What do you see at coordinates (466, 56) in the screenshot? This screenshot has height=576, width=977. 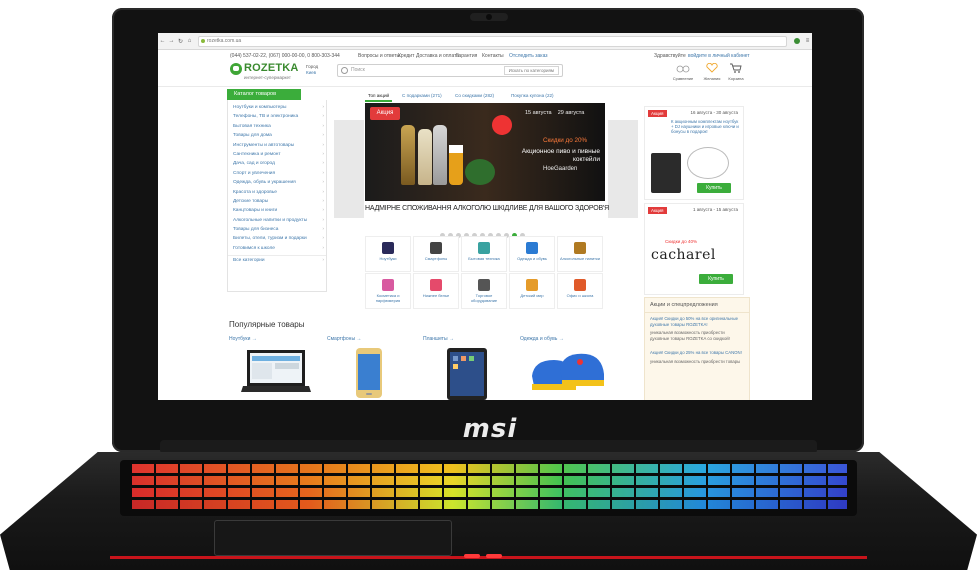 I see `top-link: Гарантия` at bounding box center [466, 56].